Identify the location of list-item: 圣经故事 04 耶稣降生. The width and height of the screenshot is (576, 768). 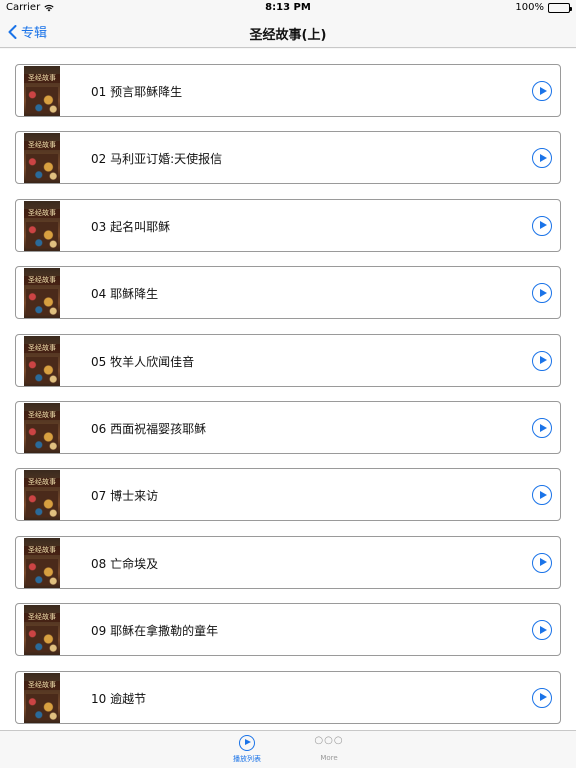
(288, 293).